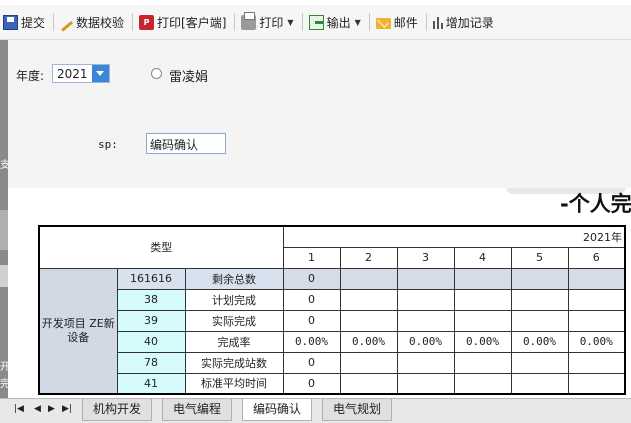  What do you see at coordinates (100, 22) in the screenshot?
I see `validate-label: 数据校验` at bounding box center [100, 22].